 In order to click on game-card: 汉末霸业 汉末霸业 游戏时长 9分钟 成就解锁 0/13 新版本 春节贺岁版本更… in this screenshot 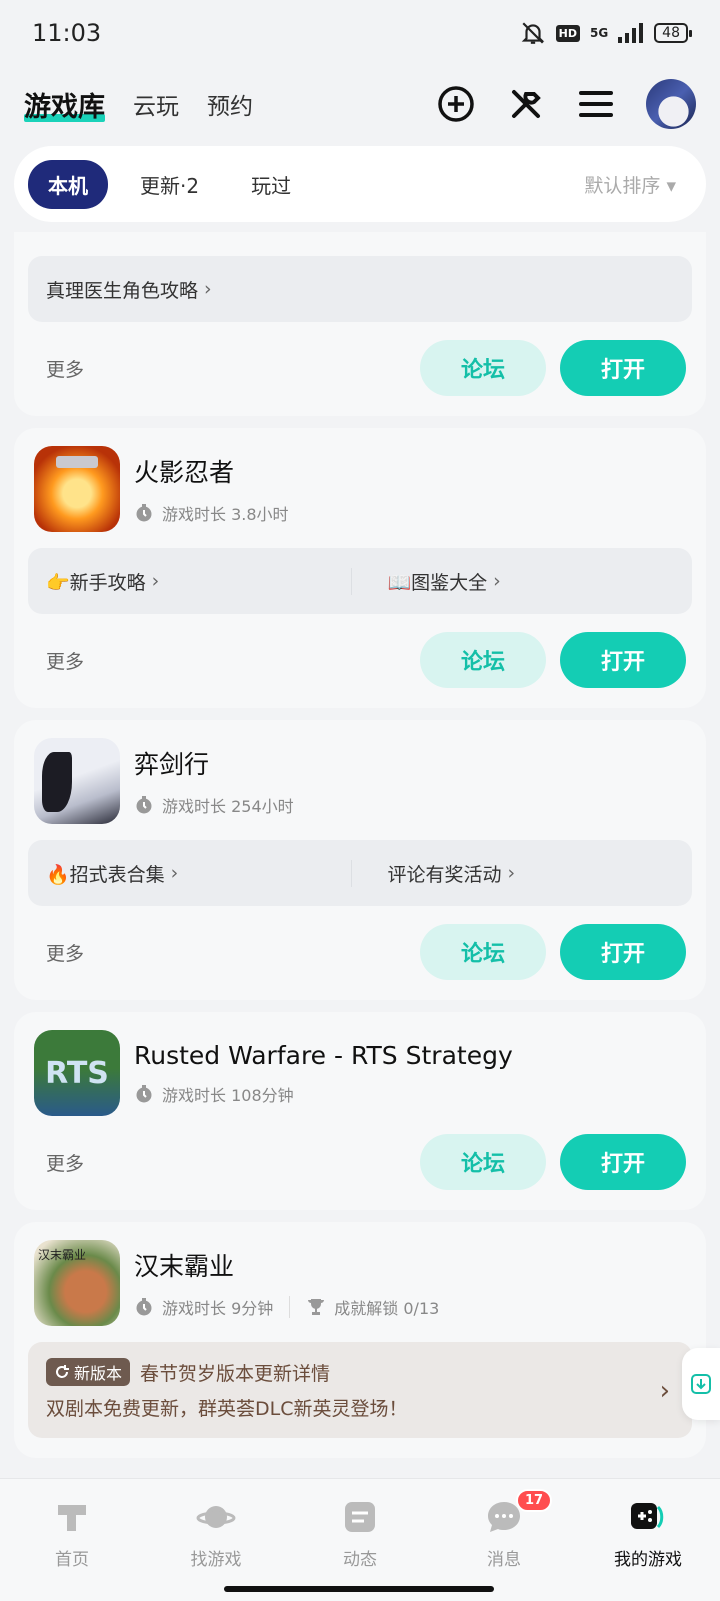, I will do `click(360, 1340)`.